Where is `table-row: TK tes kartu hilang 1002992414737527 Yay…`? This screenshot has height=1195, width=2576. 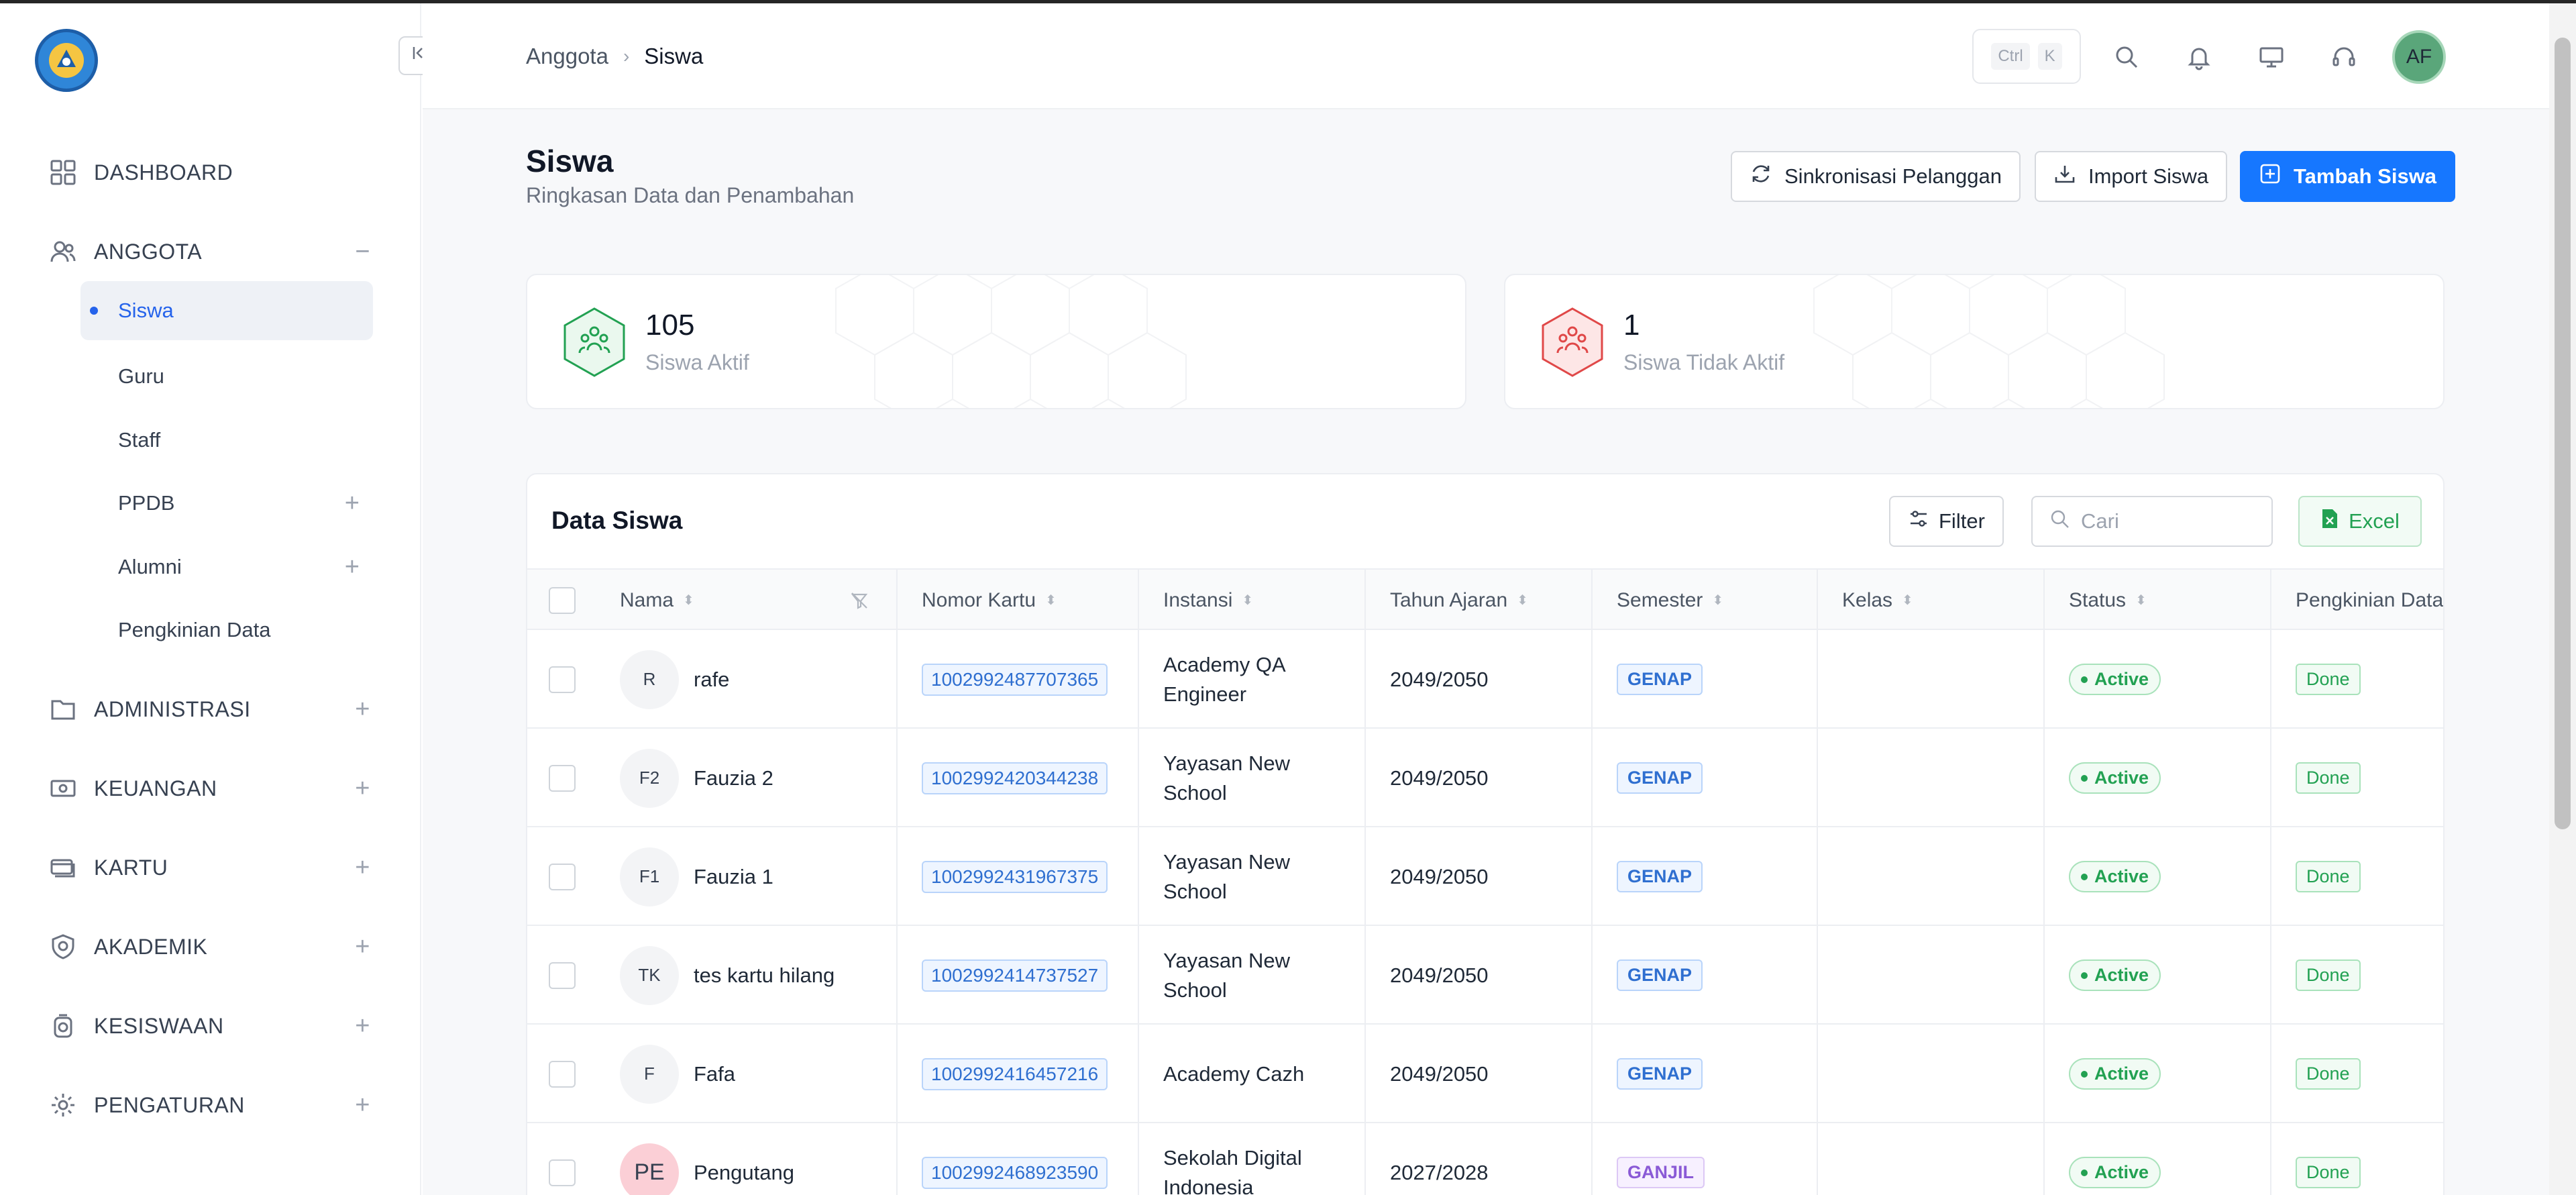 table-row: TK tes kartu hilang 1002992414737527 Yay… is located at coordinates (1485, 975).